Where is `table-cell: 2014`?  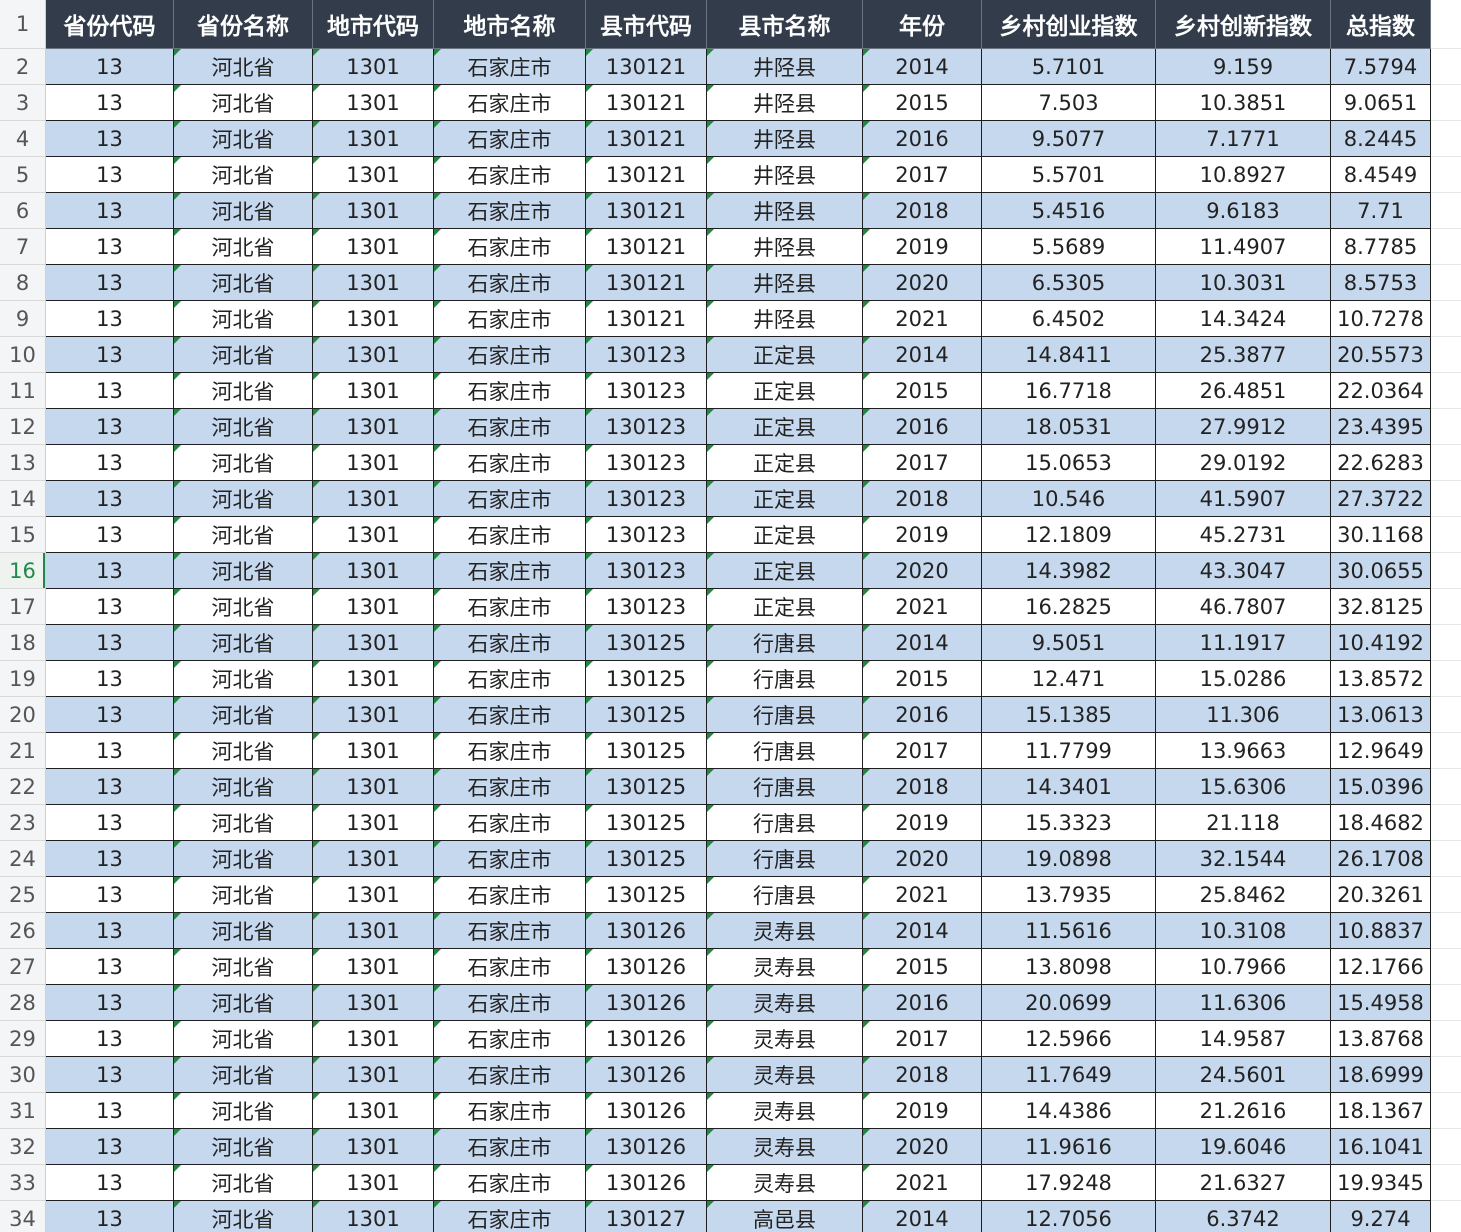 table-cell: 2014 is located at coordinates (922, 355).